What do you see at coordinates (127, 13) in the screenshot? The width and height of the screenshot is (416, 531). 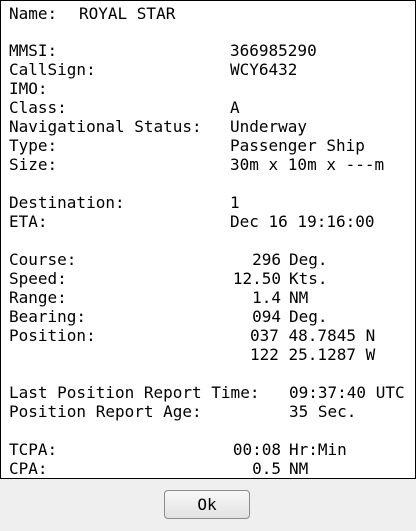 I see `ship-name: ROYAL STAR` at bounding box center [127, 13].